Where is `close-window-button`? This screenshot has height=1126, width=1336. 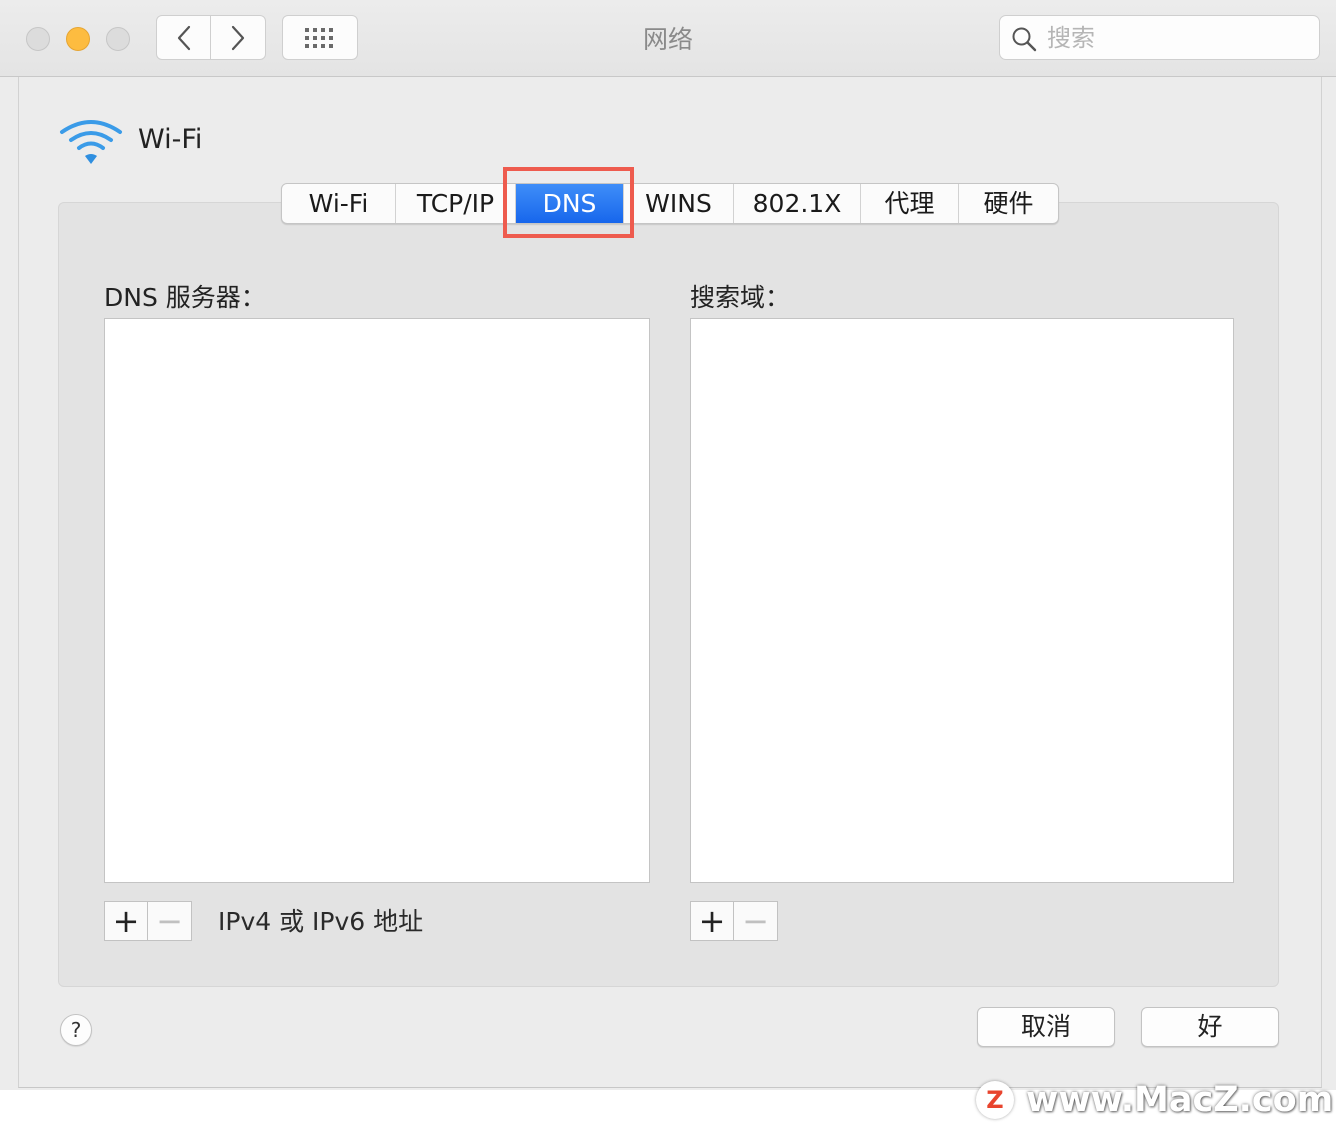 close-window-button is located at coordinates (38, 39).